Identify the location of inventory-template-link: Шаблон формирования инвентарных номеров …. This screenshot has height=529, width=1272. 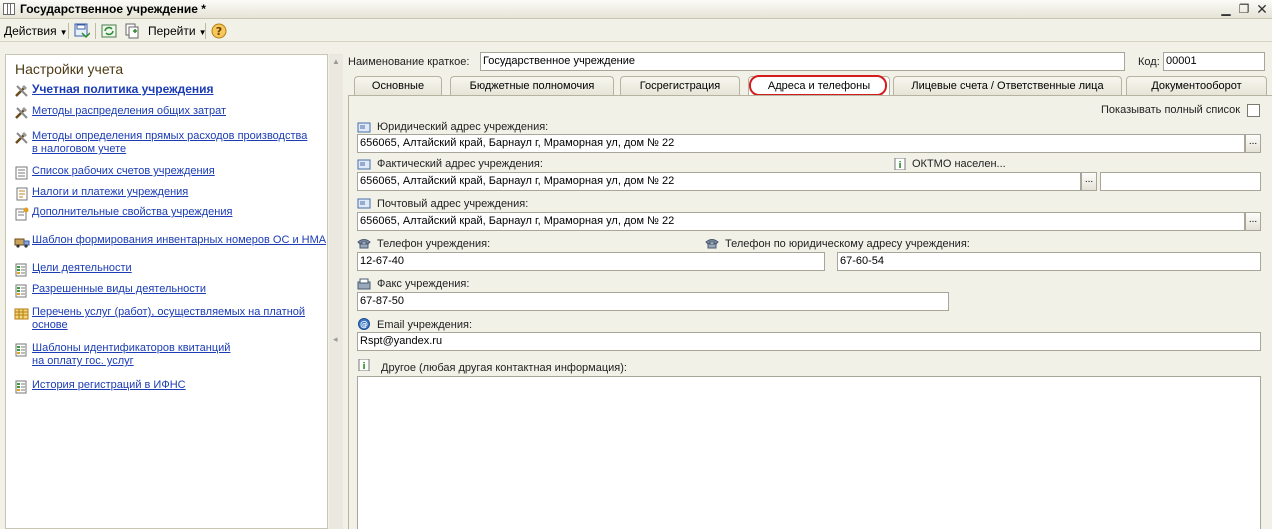
(179, 240).